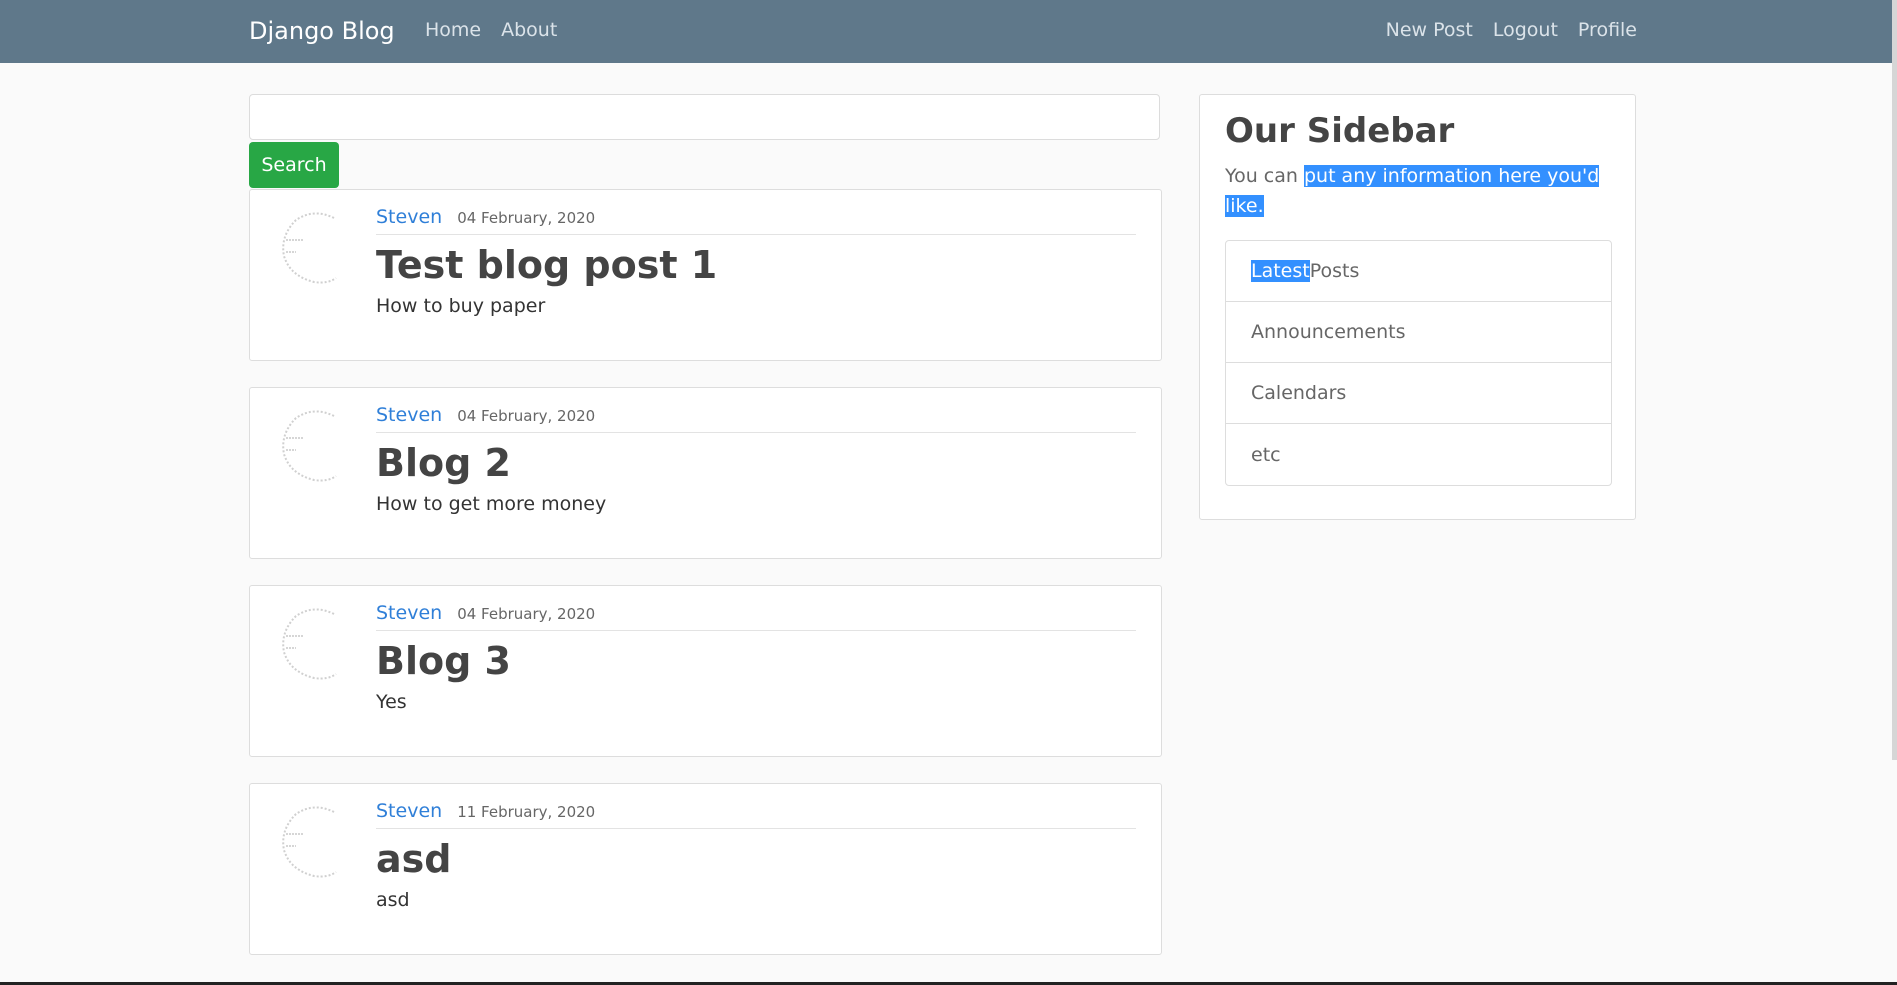 The image size is (1897, 985). What do you see at coordinates (1418, 393) in the screenshot?
I see `sidebar-item-calendars: Calendars` at bounding box center [1418, 393].